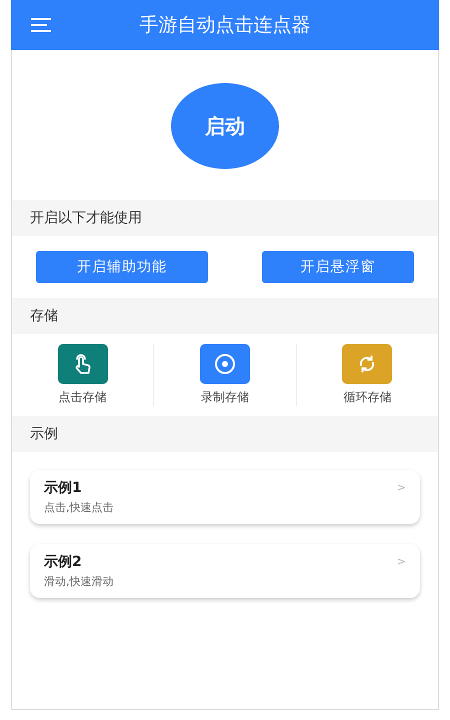 Image resolution: width=450 pixels, height=720 pixels. What do you see at coordinates (41, 25) in the screenshot?
I see `menu-icon` at bounding box center [41, 25].